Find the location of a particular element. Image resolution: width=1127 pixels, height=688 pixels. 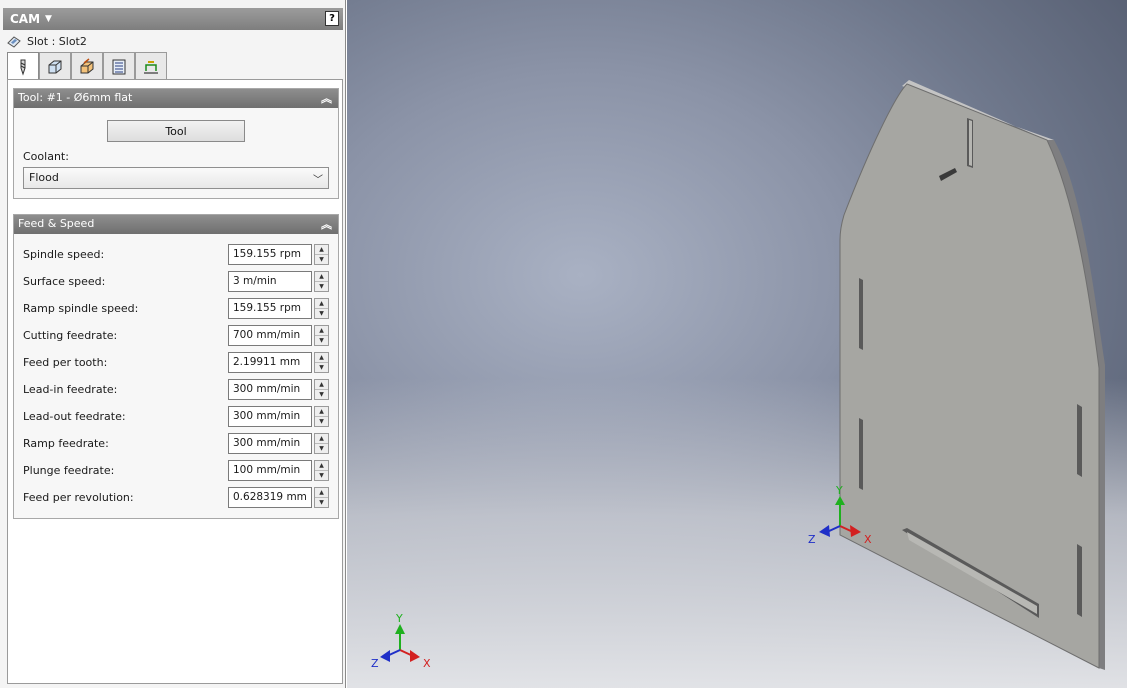

ramp-spindle-speed-row: Ramp spindle speed: 159.155 rpm ▲ ▼ is located at coordinates (176, 309).